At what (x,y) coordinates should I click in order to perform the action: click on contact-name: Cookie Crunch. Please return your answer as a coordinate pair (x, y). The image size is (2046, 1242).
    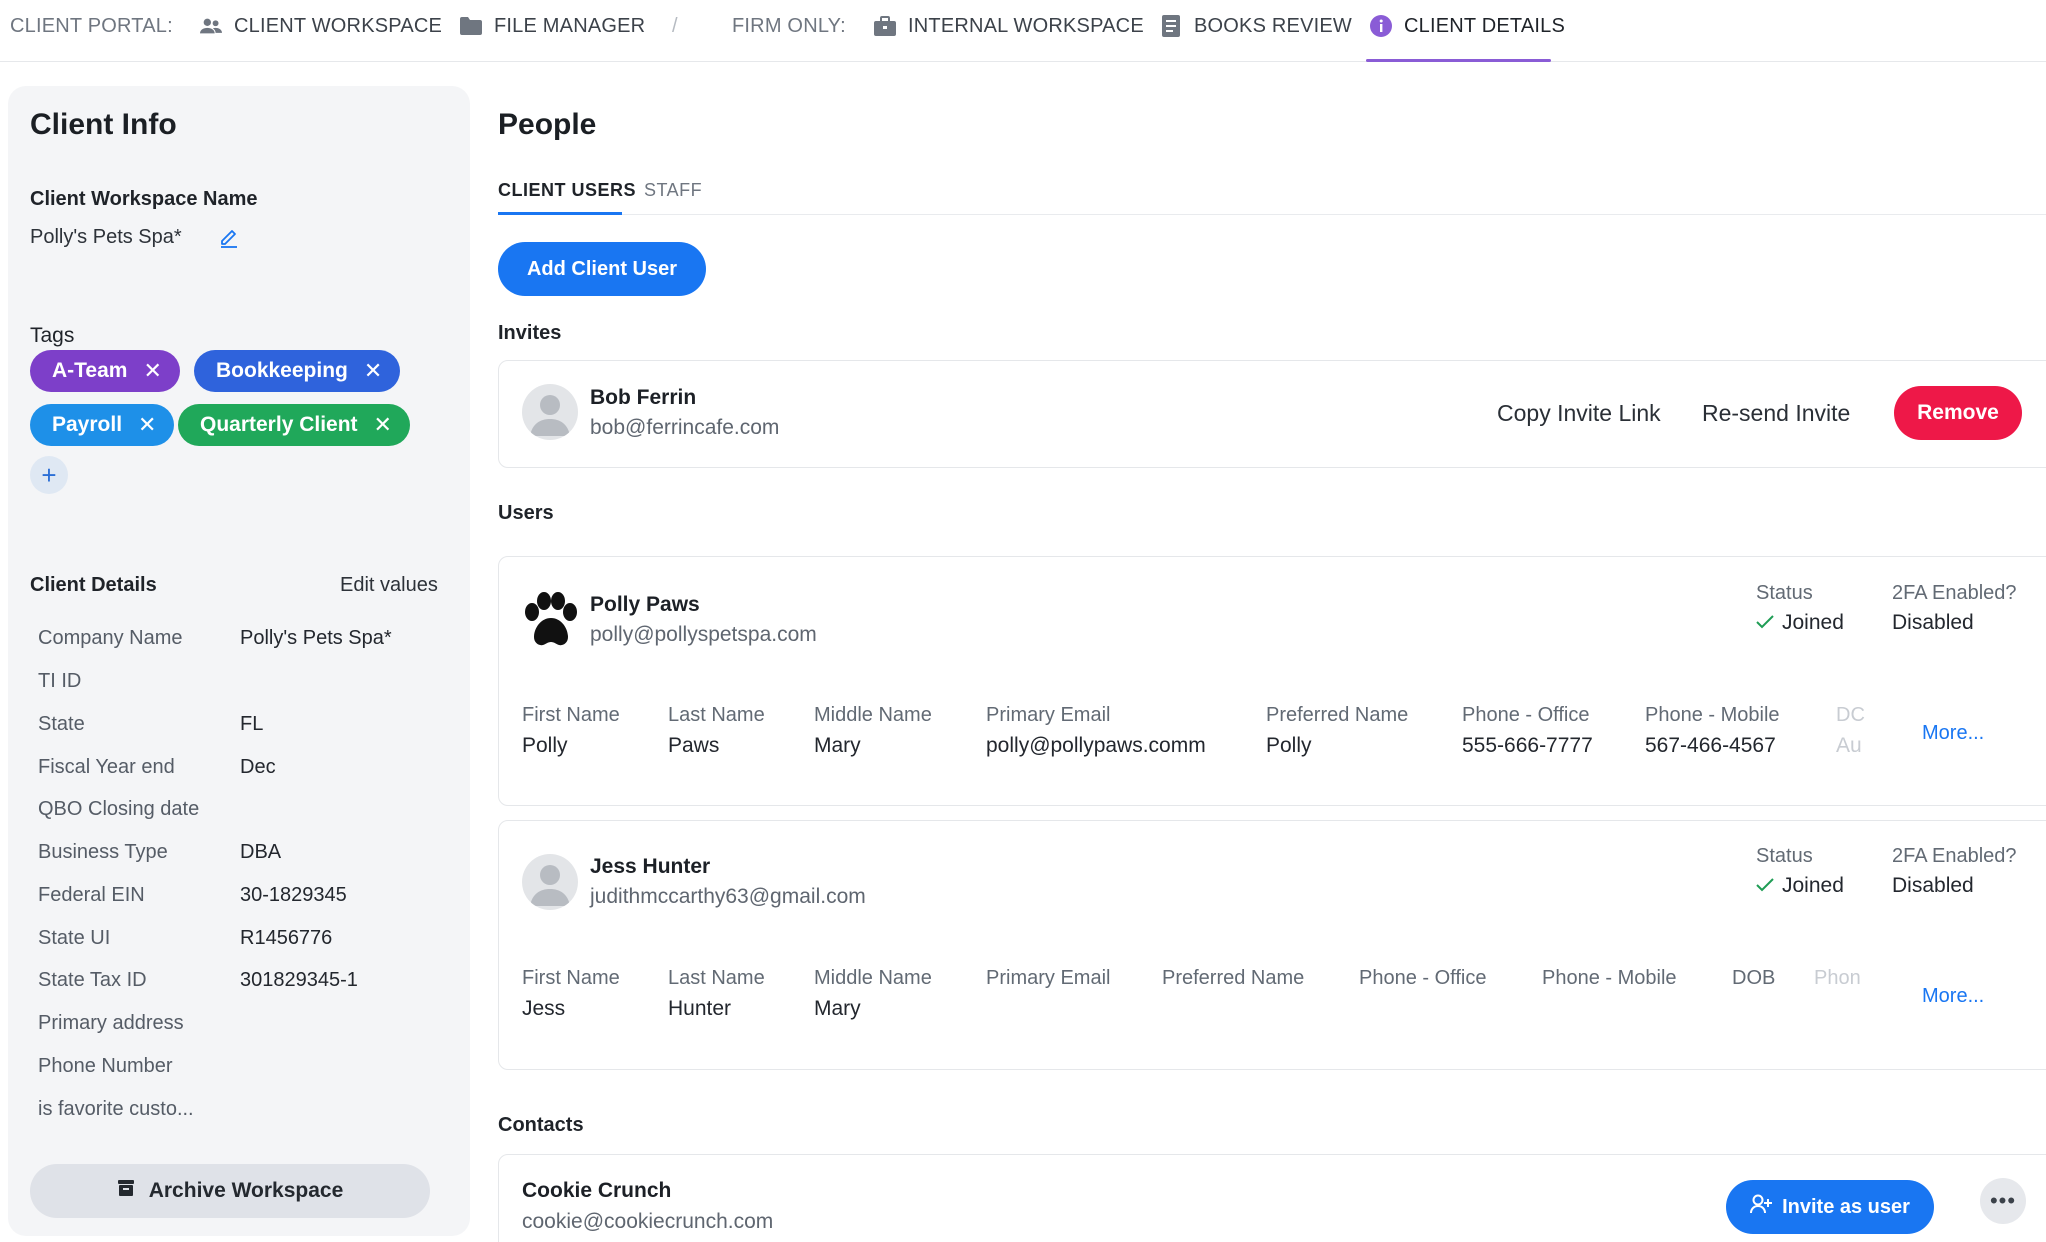
    Looking at the image, I should click on (597, 1190).